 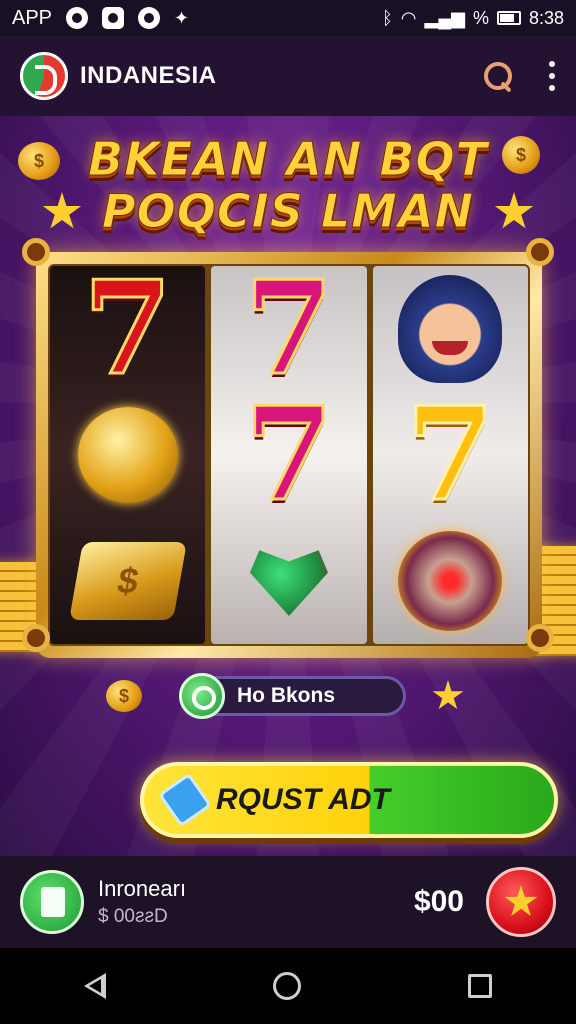 What do you see at coordinates (133, 916) in the screenshot?
I see `user-balance: $ 00ƨƨD` at bounding box center [133, 916].